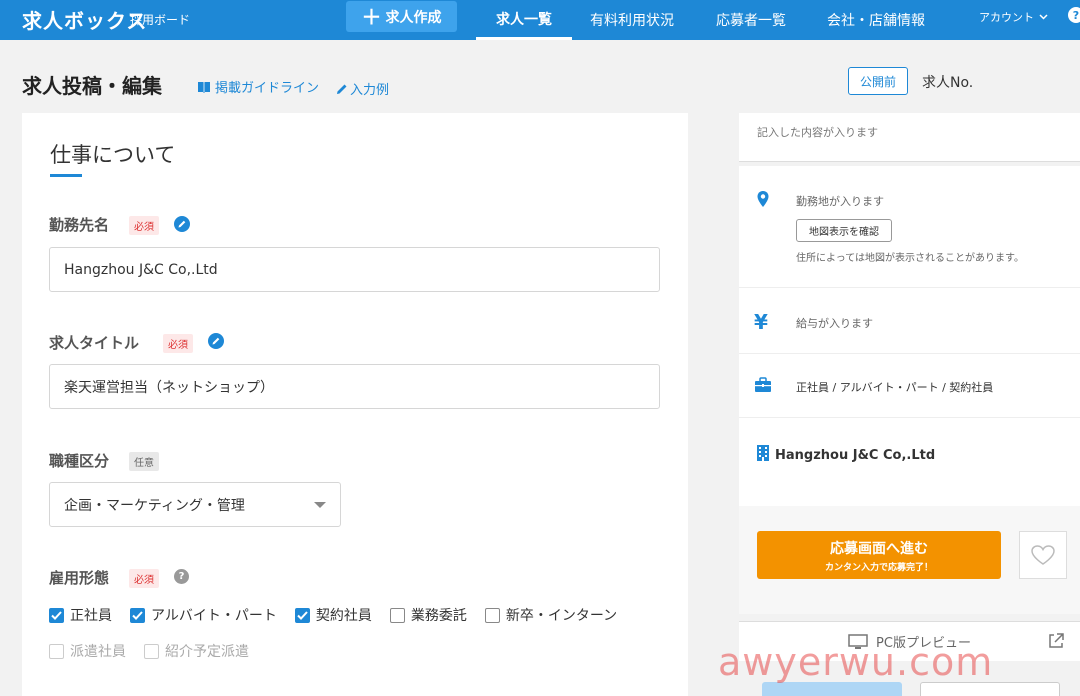 Image resolution: width=1080 pixels, height=696 pixels. I want to click on category-select-value: 企画・マーケティング・管理, so click(154, 505).